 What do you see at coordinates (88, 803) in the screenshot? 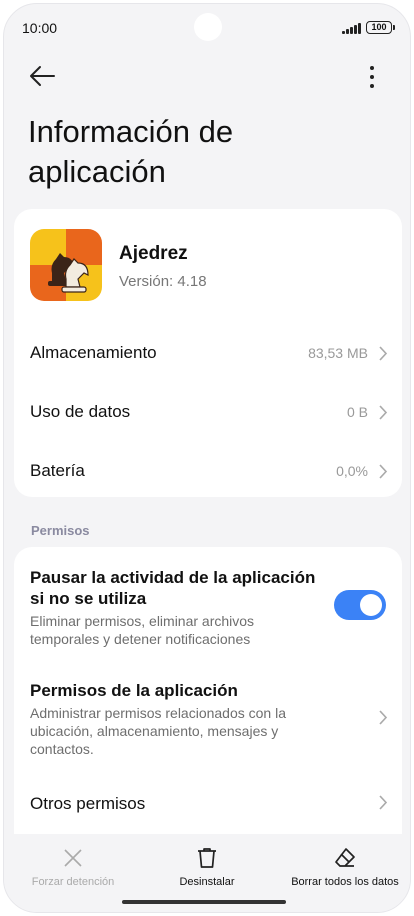
I see `other-permissions-title: Otros permisos` at bounding box center [88, 803].